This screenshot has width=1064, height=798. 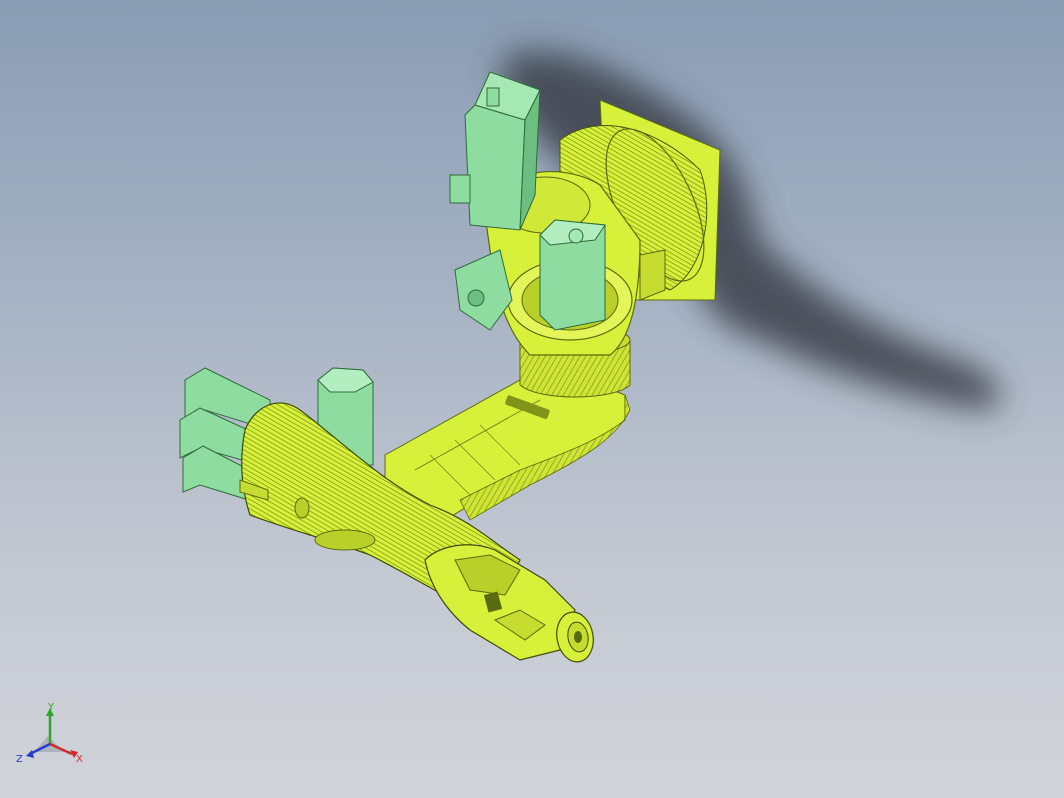 I want to click on z-arrow-icon, so click(x=30, y=754).